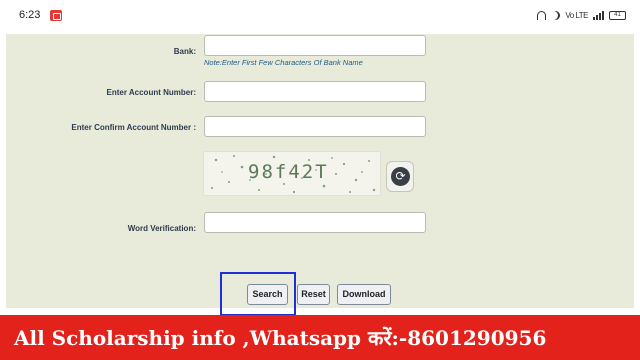 Image resolution: width=640 pixels, height=360 pixels. I want to click on notification-app-icon, so click(56, 15).